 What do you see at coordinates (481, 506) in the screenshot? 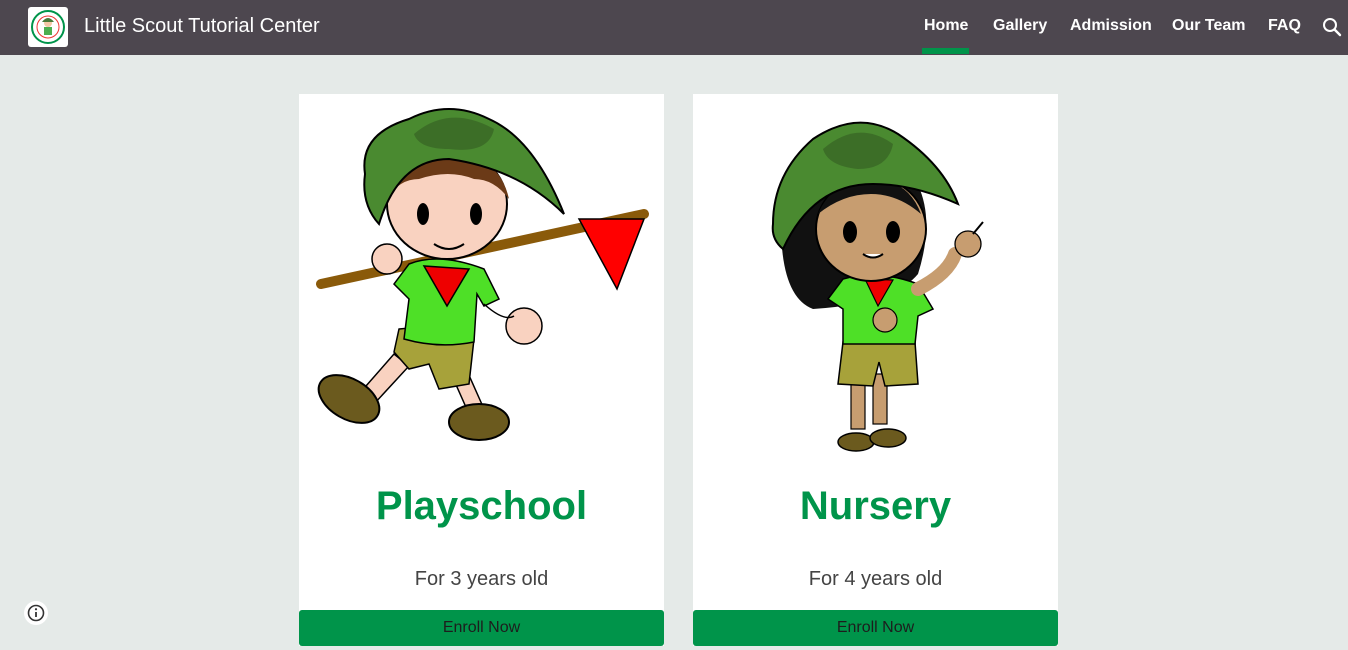
I see `card-title: Playschool` at bounding box center [481, 506].